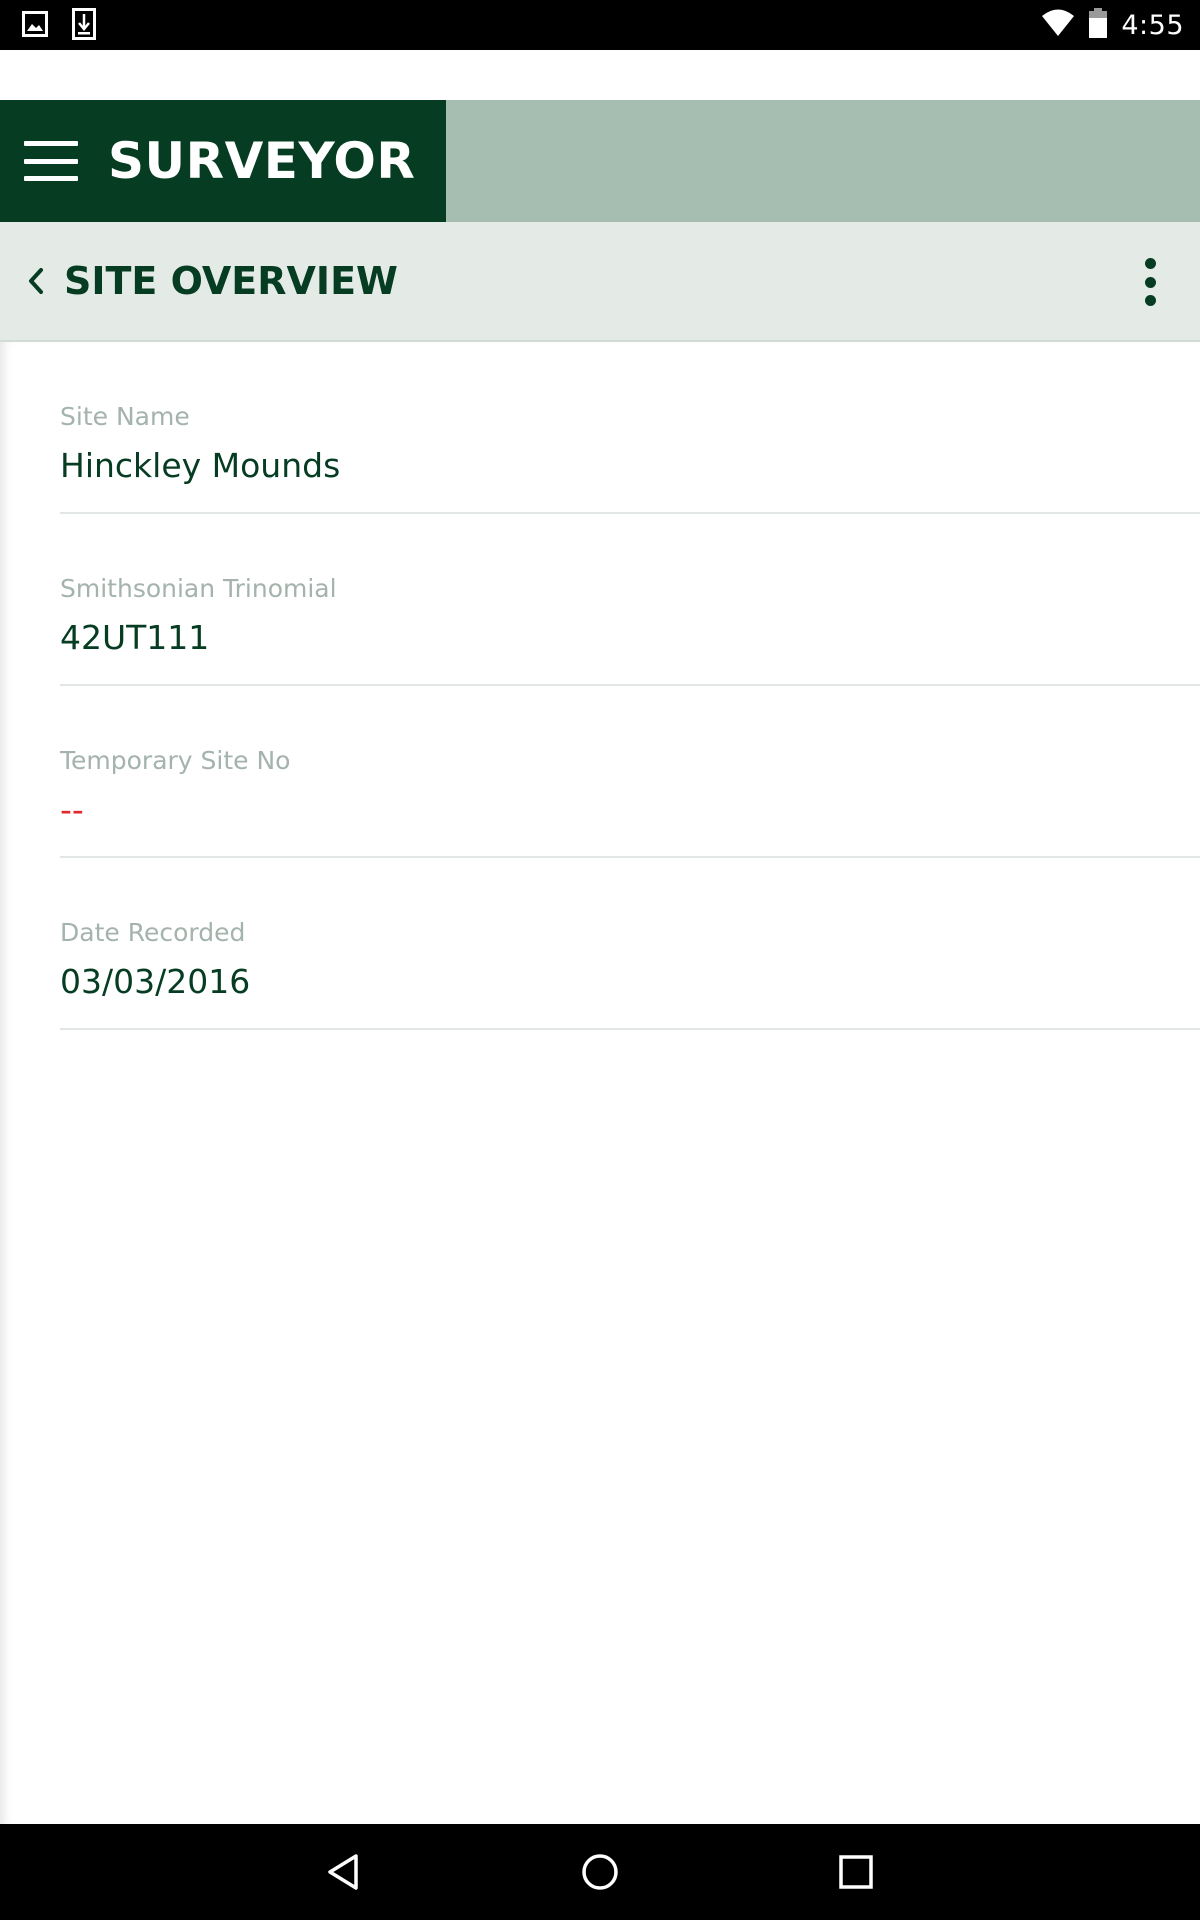 The width and height of the screenshot is (1200, 1920). What do you see at coordinates (1152, 25) in the screenshot?
I see `status-time: 4:55` at bounding box center [1152, 25].